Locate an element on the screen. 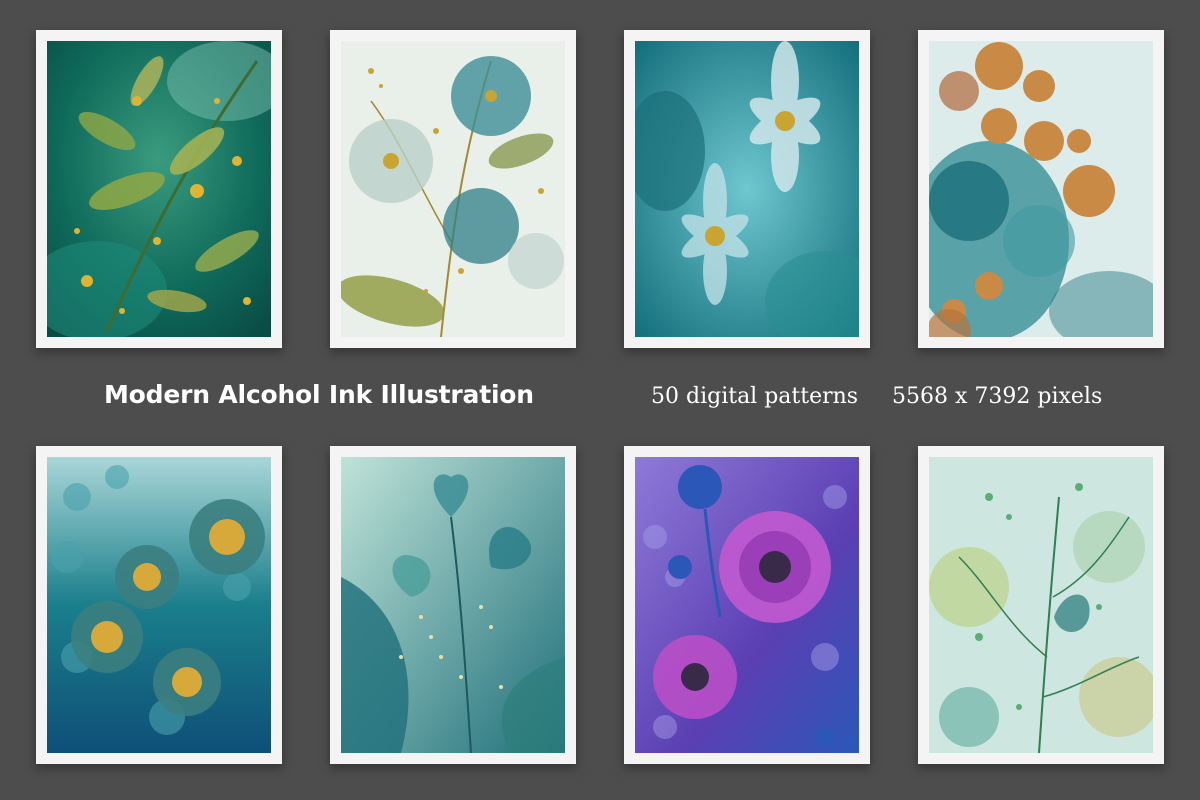 Image resolution: width=1200 pixels, height=800 pixels. pixel-size: 5568 x 7392 pixels is located at coordinates (997, 396).